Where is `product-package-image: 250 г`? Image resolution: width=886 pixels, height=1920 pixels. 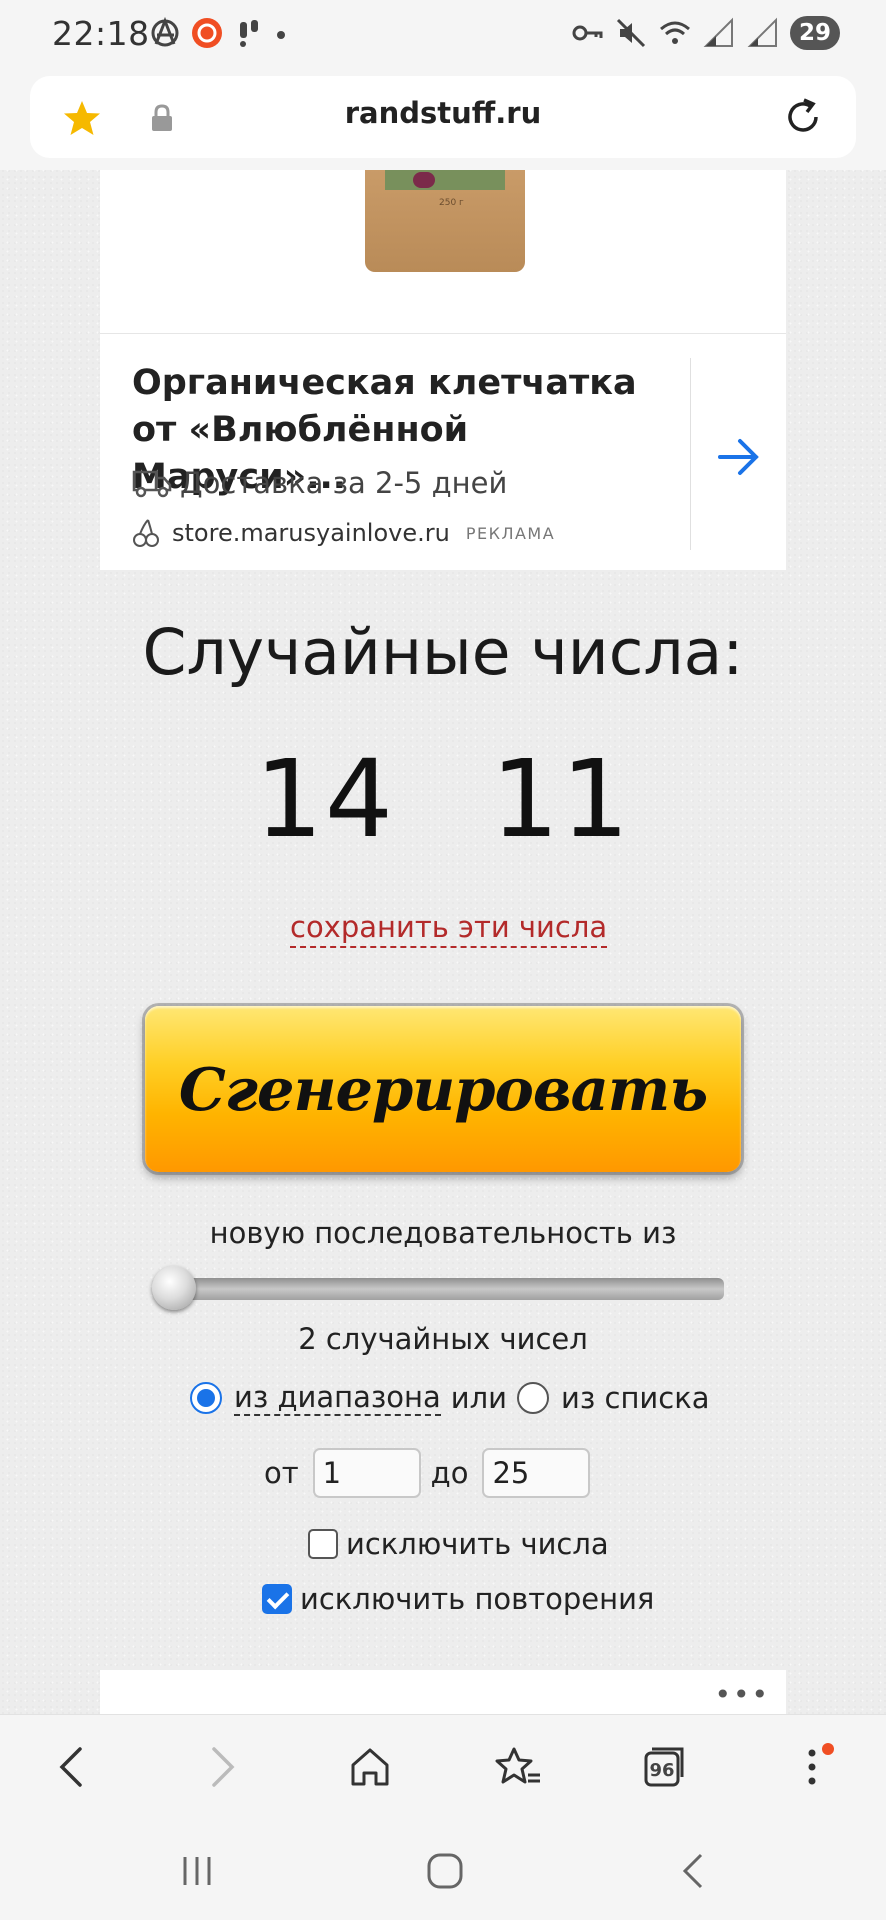
product-package-image: 250 г is located at coordinates (445, 221).